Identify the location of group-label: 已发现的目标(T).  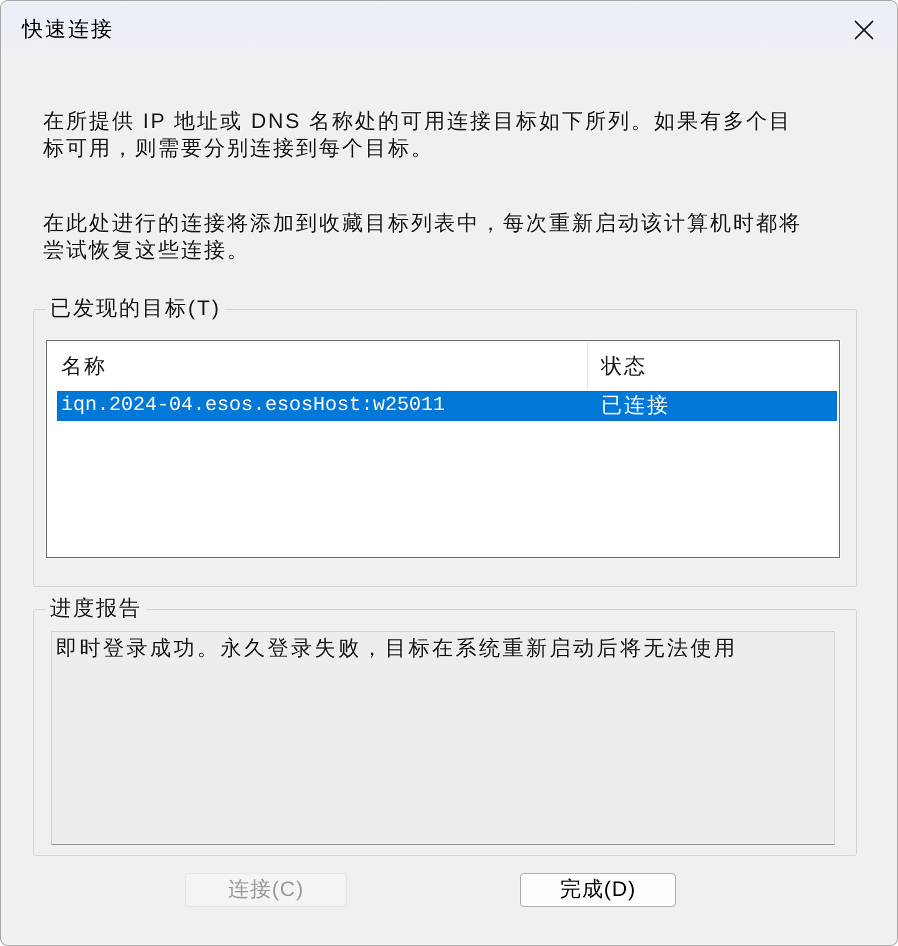
(135, 309).